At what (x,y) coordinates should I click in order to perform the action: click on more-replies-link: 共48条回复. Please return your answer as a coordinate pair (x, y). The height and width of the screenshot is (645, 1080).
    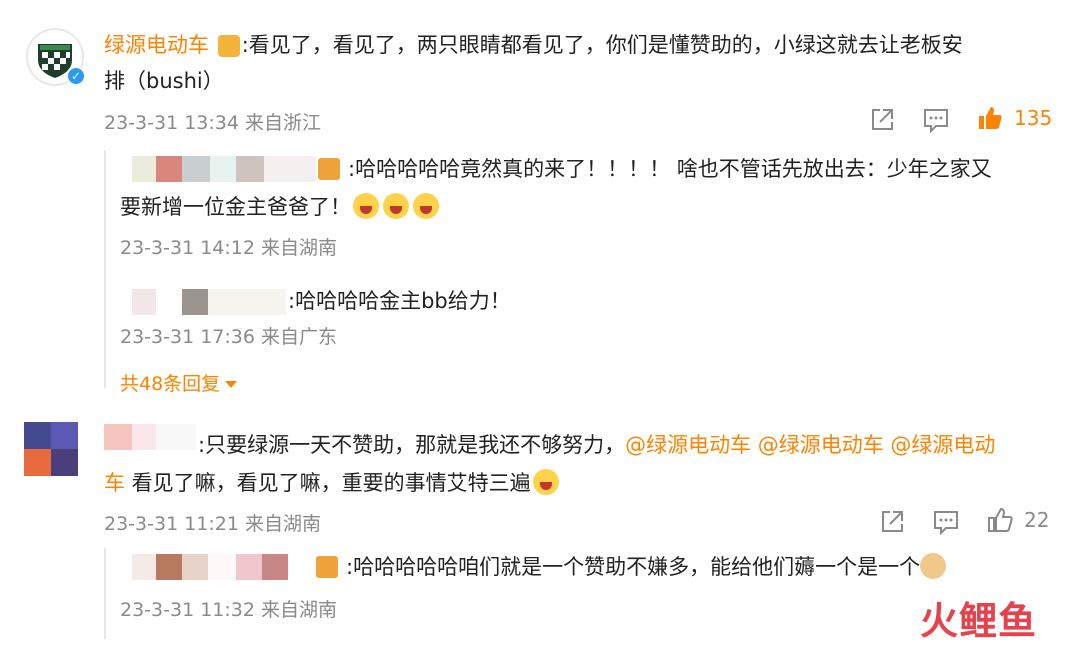
    Looking at the image, I should click on (179, 382).